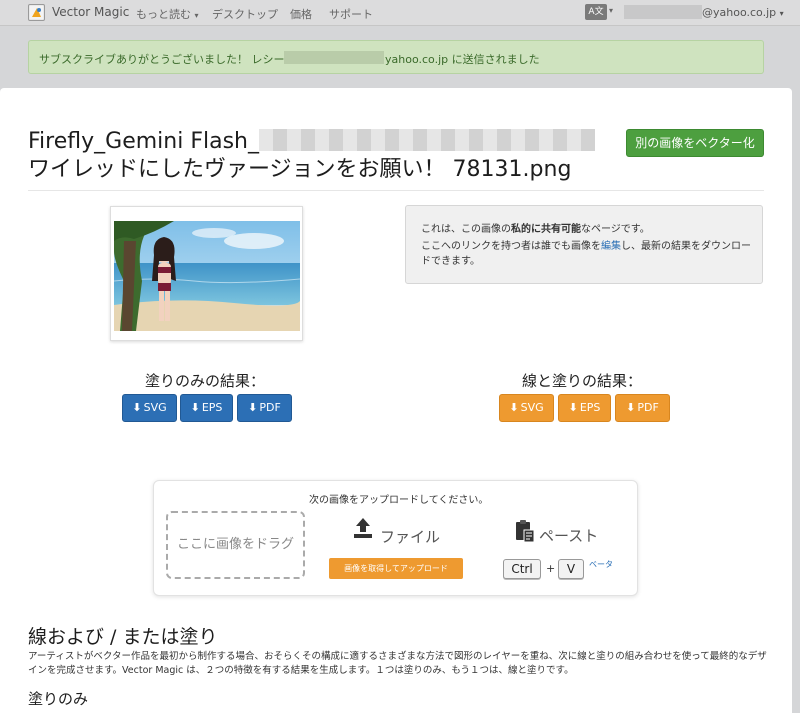 The height and width of the screenshot is (713, 800). Describe the element at coordinates (396, 568) in the screenshot. I see `grab-and-upload-button: 画像を取得してアップロード` at that location.